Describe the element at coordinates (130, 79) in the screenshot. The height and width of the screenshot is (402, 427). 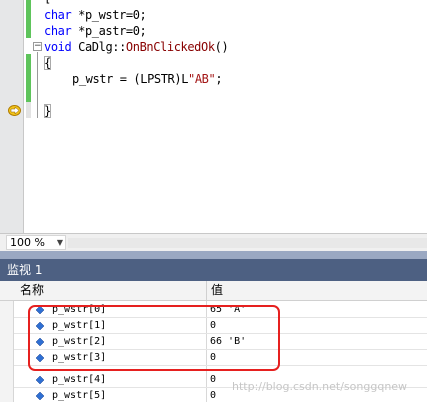
I see `assignment-text: p_wstr = (LPSTR)L` at that location.